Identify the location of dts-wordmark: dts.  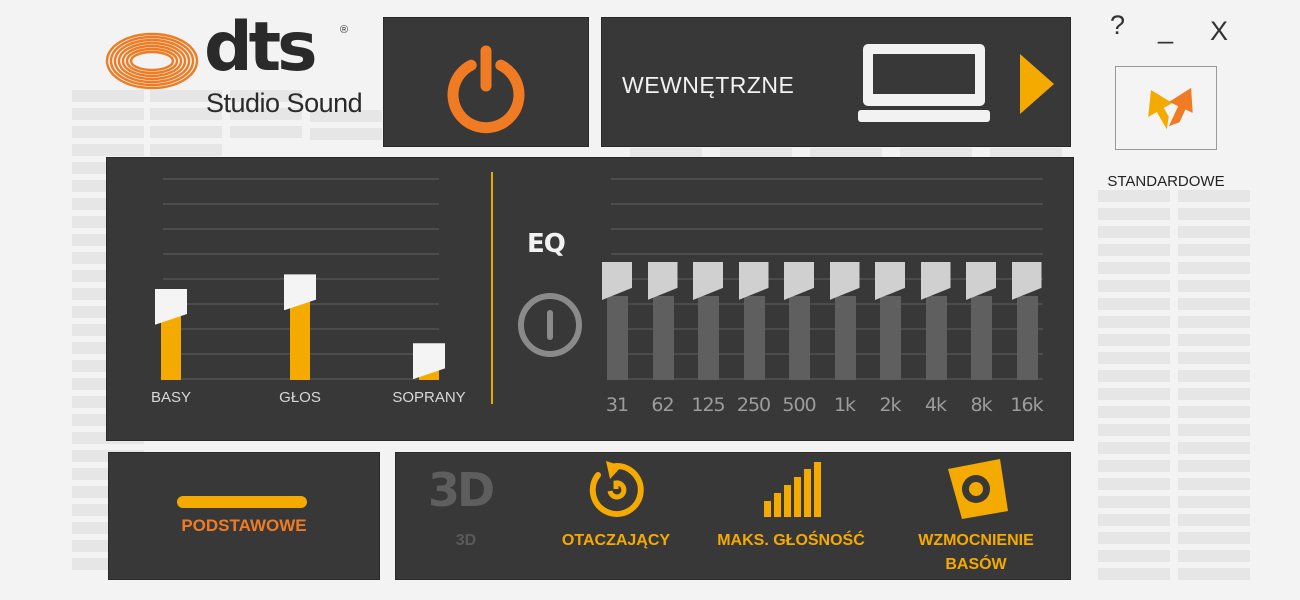
(261, 47).